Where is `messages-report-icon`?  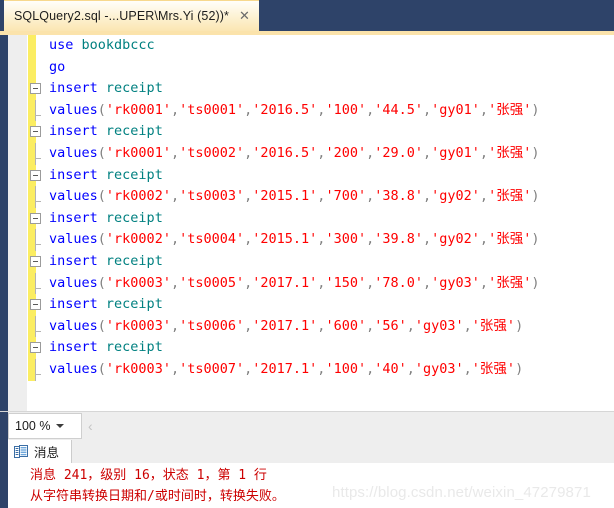
messages-report-icon is located at coordinates (21, 451).